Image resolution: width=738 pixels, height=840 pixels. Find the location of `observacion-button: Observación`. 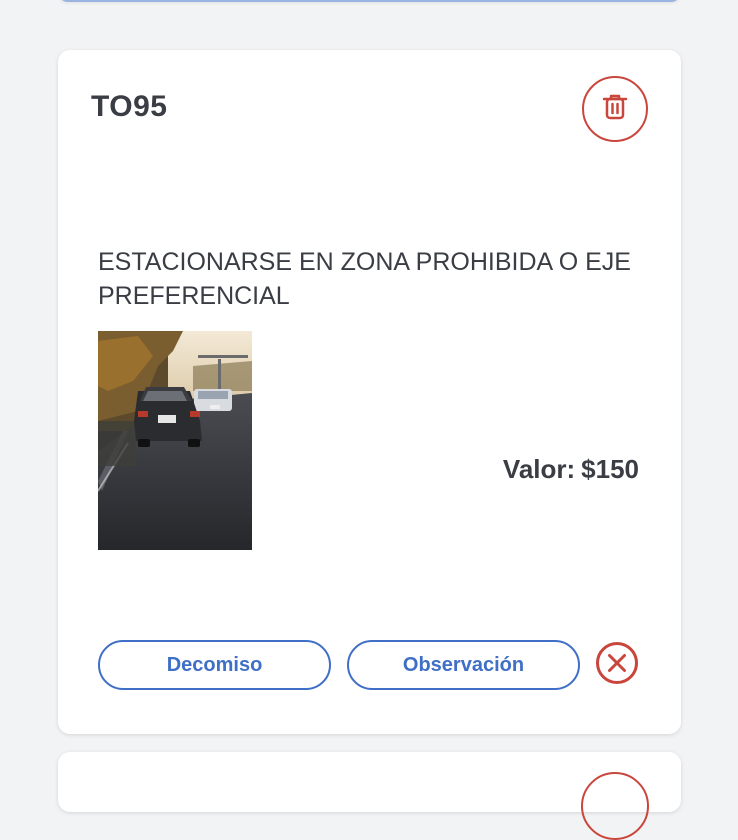

observacion-button: Observación is located at coordinates (463, 665).